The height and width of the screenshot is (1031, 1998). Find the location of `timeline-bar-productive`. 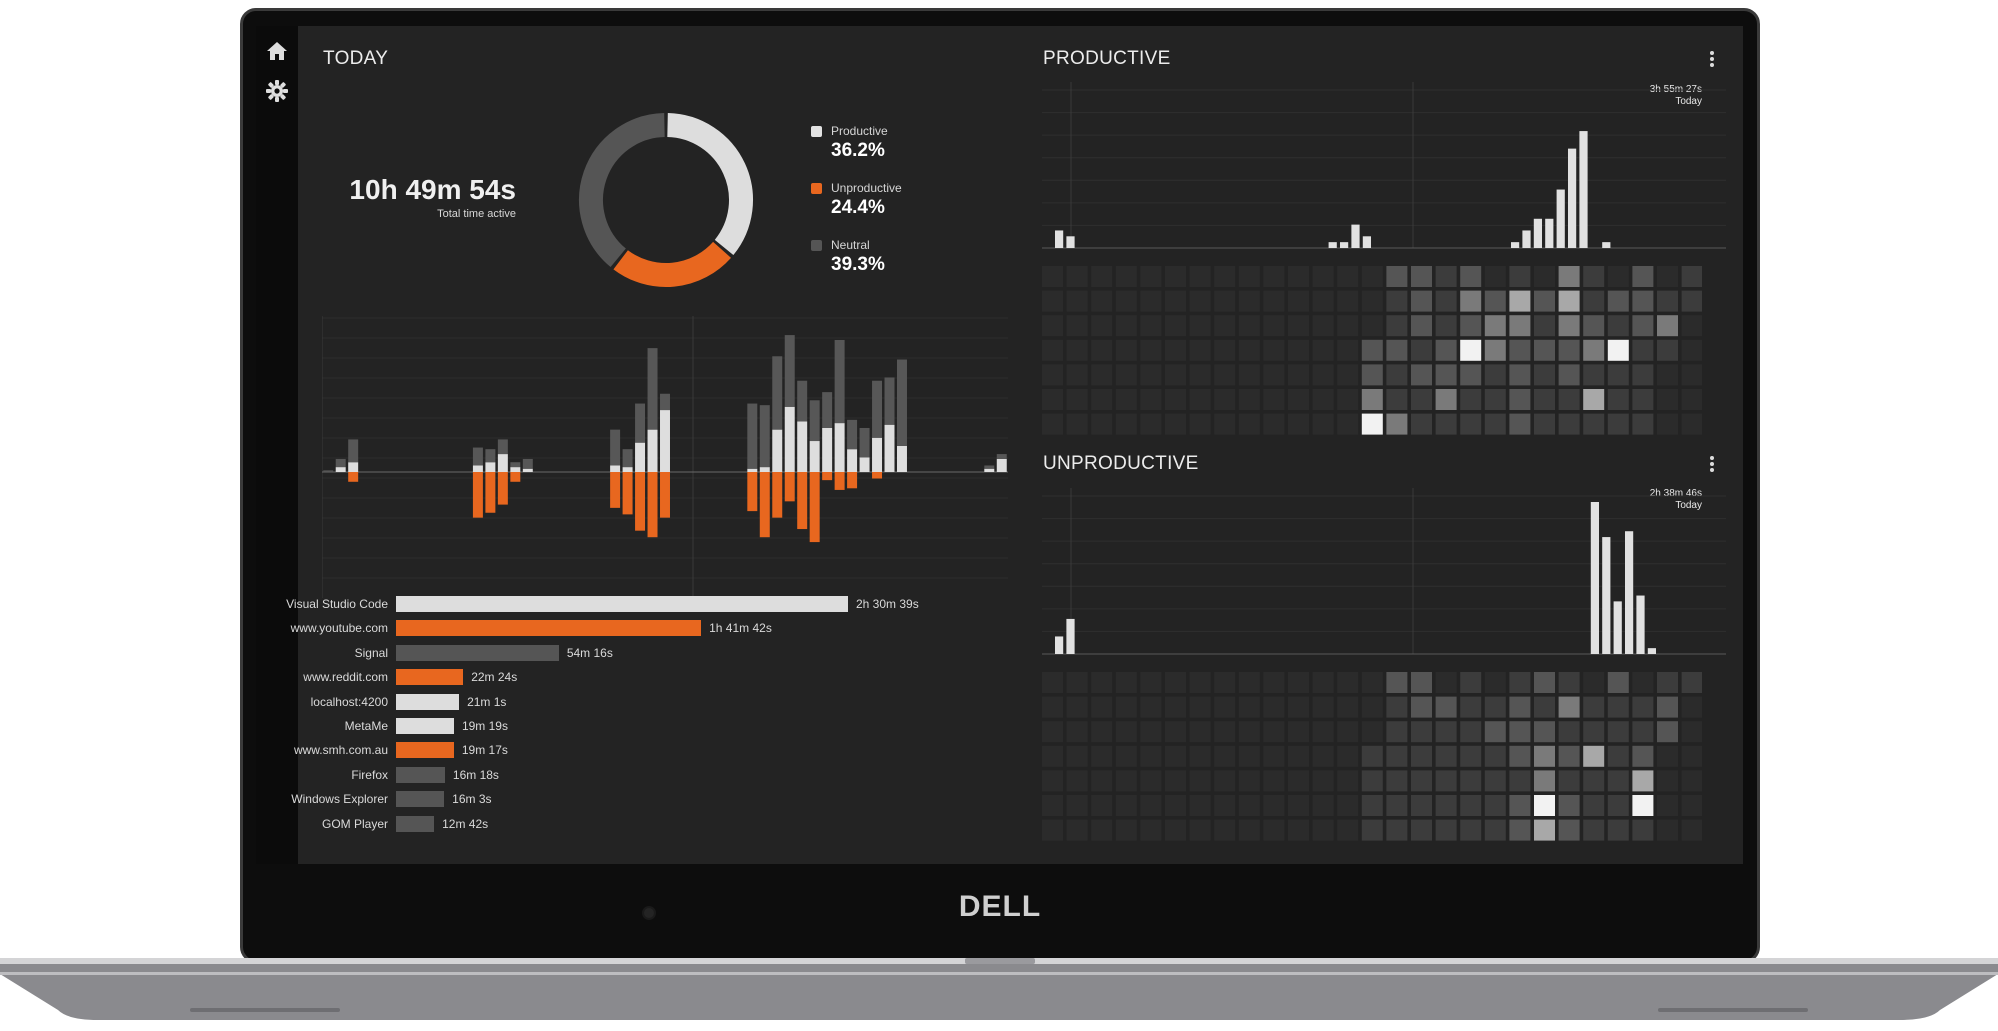

timeline-bar-productive is located at coordinates (764, 469).